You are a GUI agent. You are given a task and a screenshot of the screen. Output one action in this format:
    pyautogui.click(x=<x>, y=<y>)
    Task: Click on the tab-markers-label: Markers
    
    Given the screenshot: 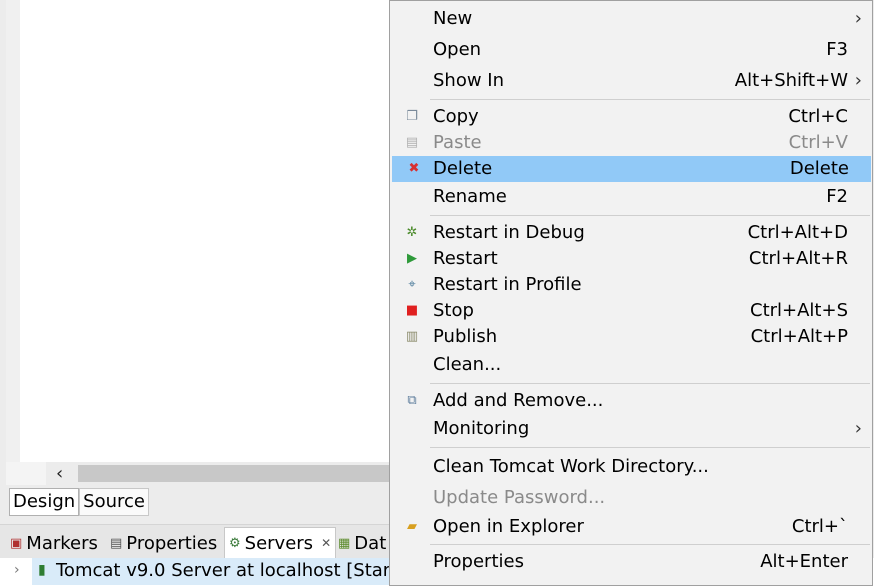 What is the action you would take?
    pyautogui.click(x=62, y=543)
    